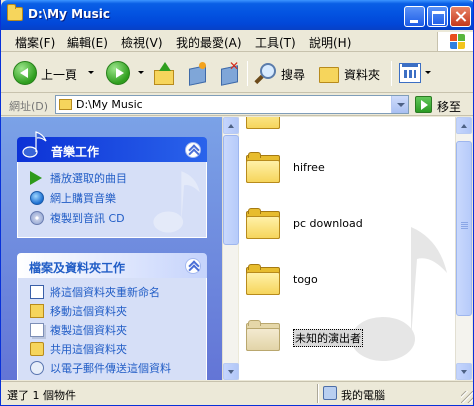 The height and width of the screenshot is (406, 474). I want to click on folders-icon, so click(329, 73).